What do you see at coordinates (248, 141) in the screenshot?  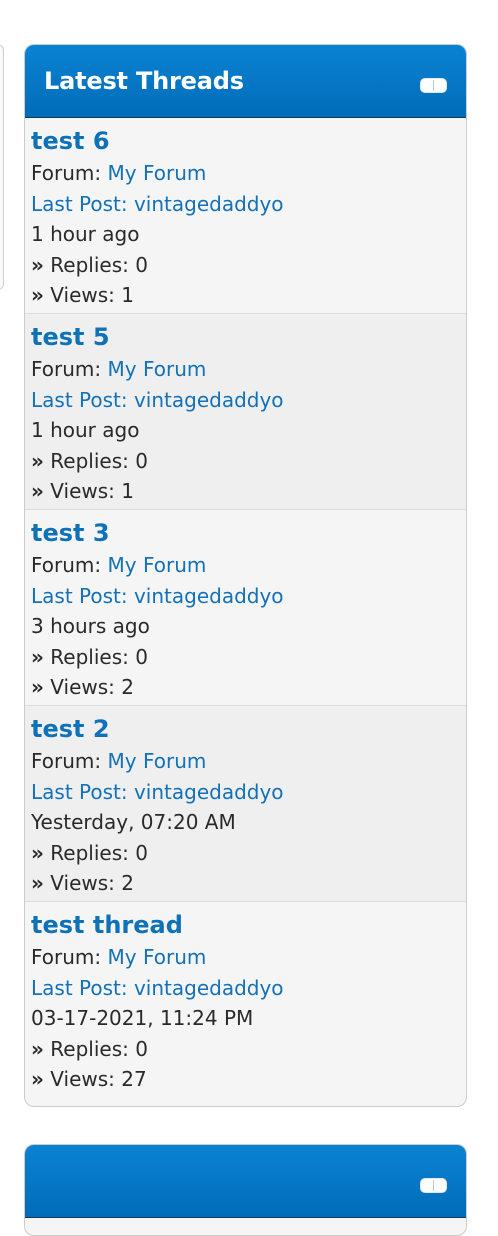 I see `thread-title-link: test 6` at bounding box center [248, 141].